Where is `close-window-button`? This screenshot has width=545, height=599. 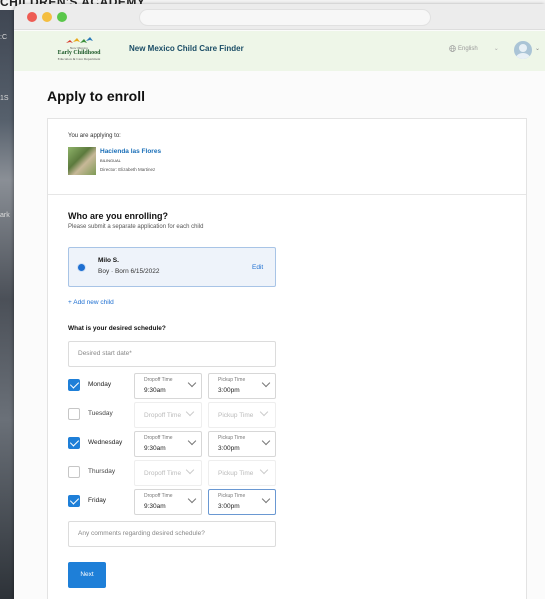 close-window-button is located at coordinates (32, 17).